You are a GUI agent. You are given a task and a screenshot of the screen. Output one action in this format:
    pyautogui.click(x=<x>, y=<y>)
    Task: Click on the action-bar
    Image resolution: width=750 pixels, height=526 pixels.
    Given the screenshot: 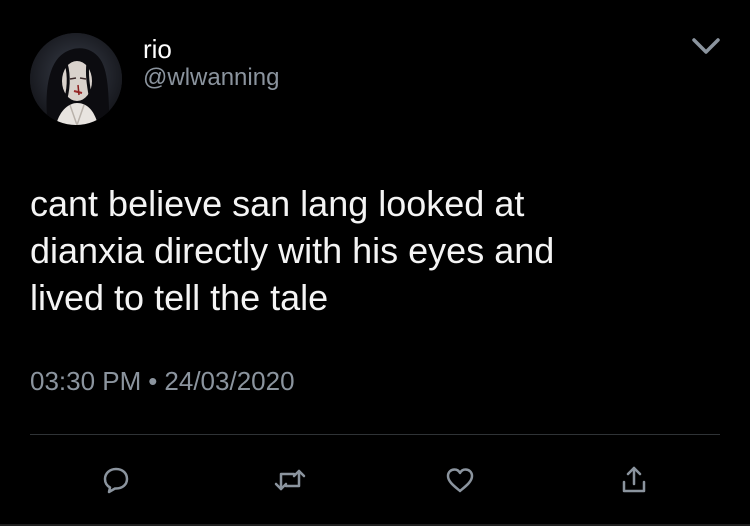 What is the action you would take?
    pyautogui.click(x=375, y=480)
    